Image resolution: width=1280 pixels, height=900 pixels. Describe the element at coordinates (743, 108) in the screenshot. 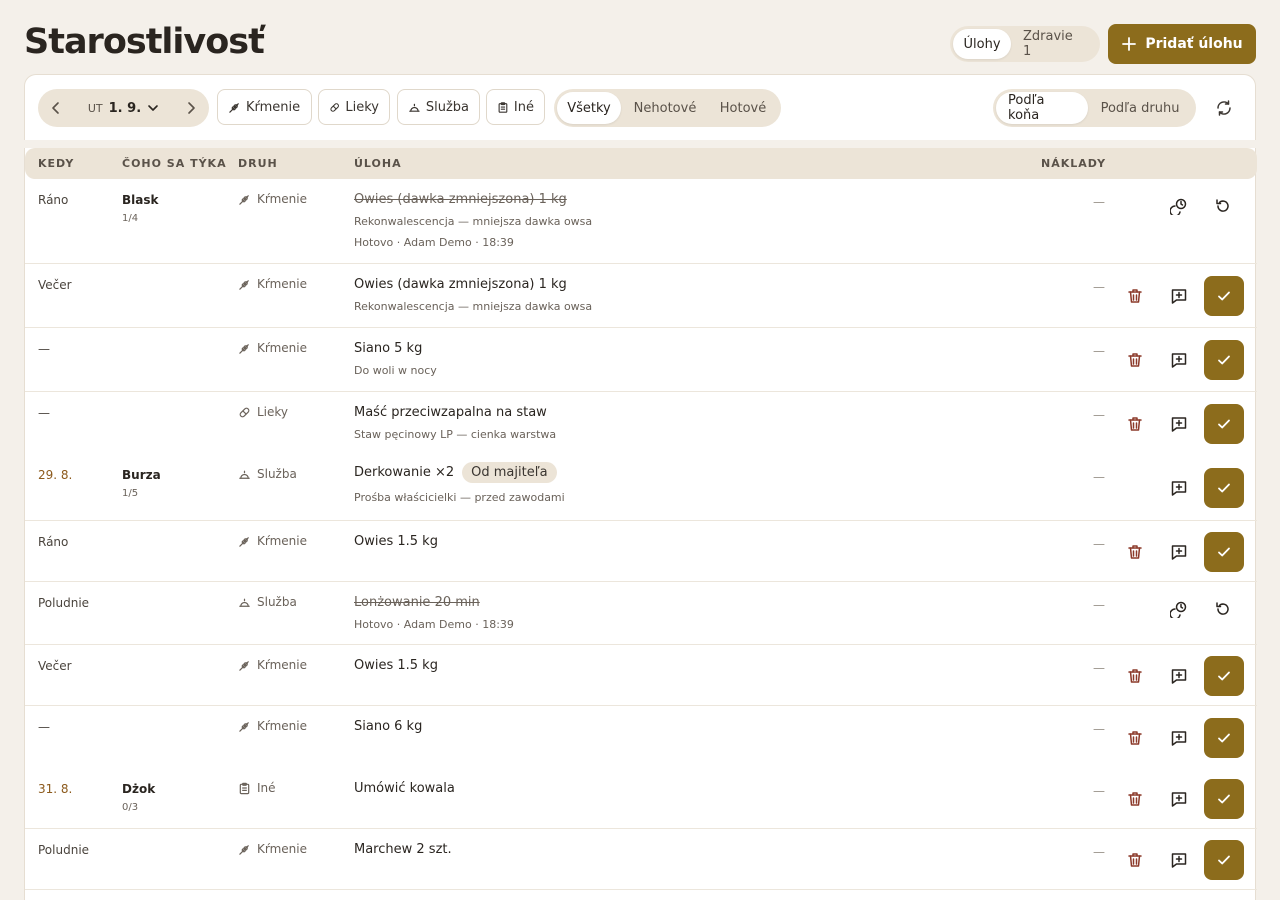

I see `status-done: Hotové` at that location.